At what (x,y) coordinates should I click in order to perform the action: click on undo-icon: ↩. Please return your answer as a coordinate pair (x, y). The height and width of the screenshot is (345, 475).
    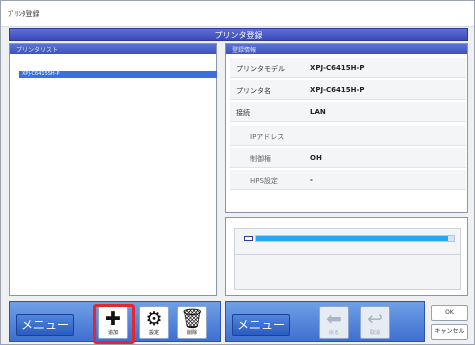
    Looking at the image, I should click on (375, 319).